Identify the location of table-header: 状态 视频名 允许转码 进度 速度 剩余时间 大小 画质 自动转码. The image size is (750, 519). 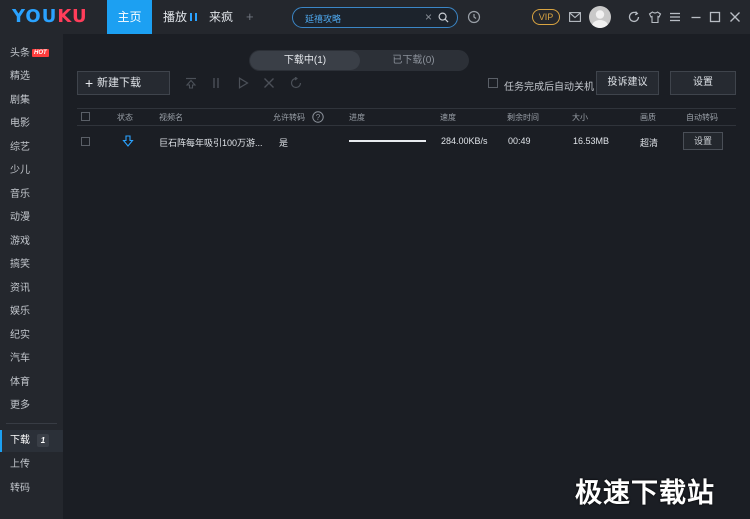
(406, 117).